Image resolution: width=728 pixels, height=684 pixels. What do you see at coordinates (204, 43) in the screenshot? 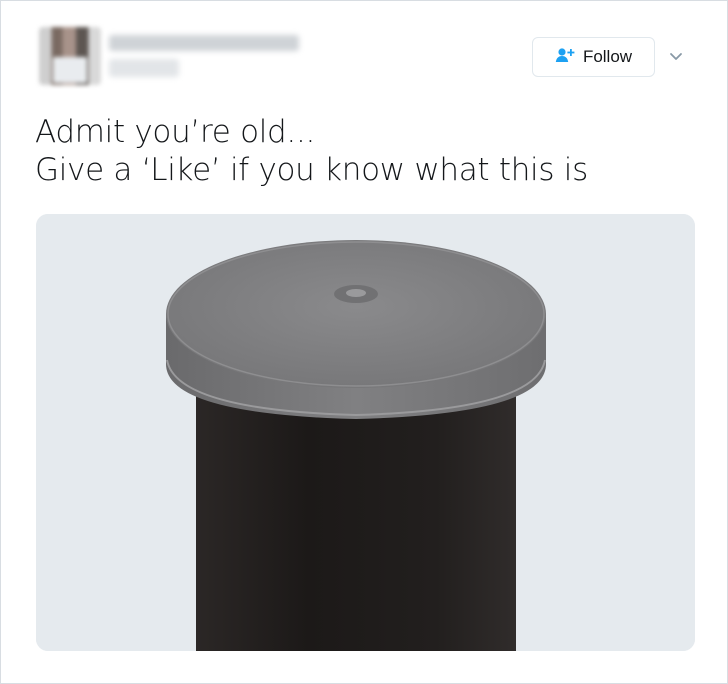
I see `display-name-redacted` at bounding box center [204, 43].